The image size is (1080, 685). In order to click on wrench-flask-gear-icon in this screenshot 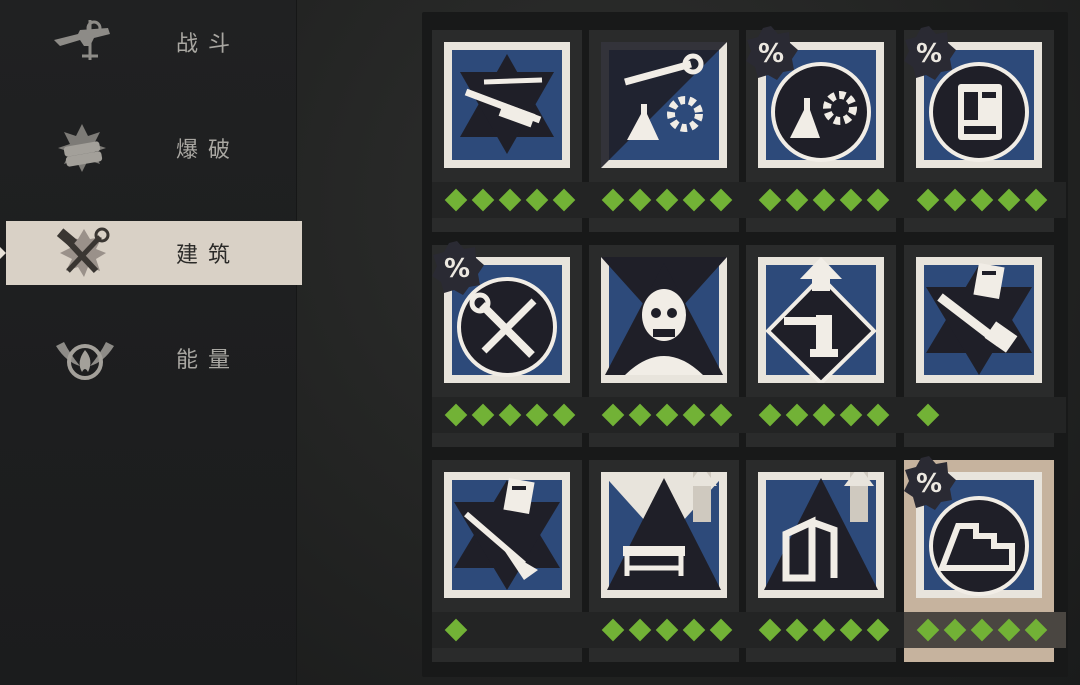, I will do `click(664, 105)`.